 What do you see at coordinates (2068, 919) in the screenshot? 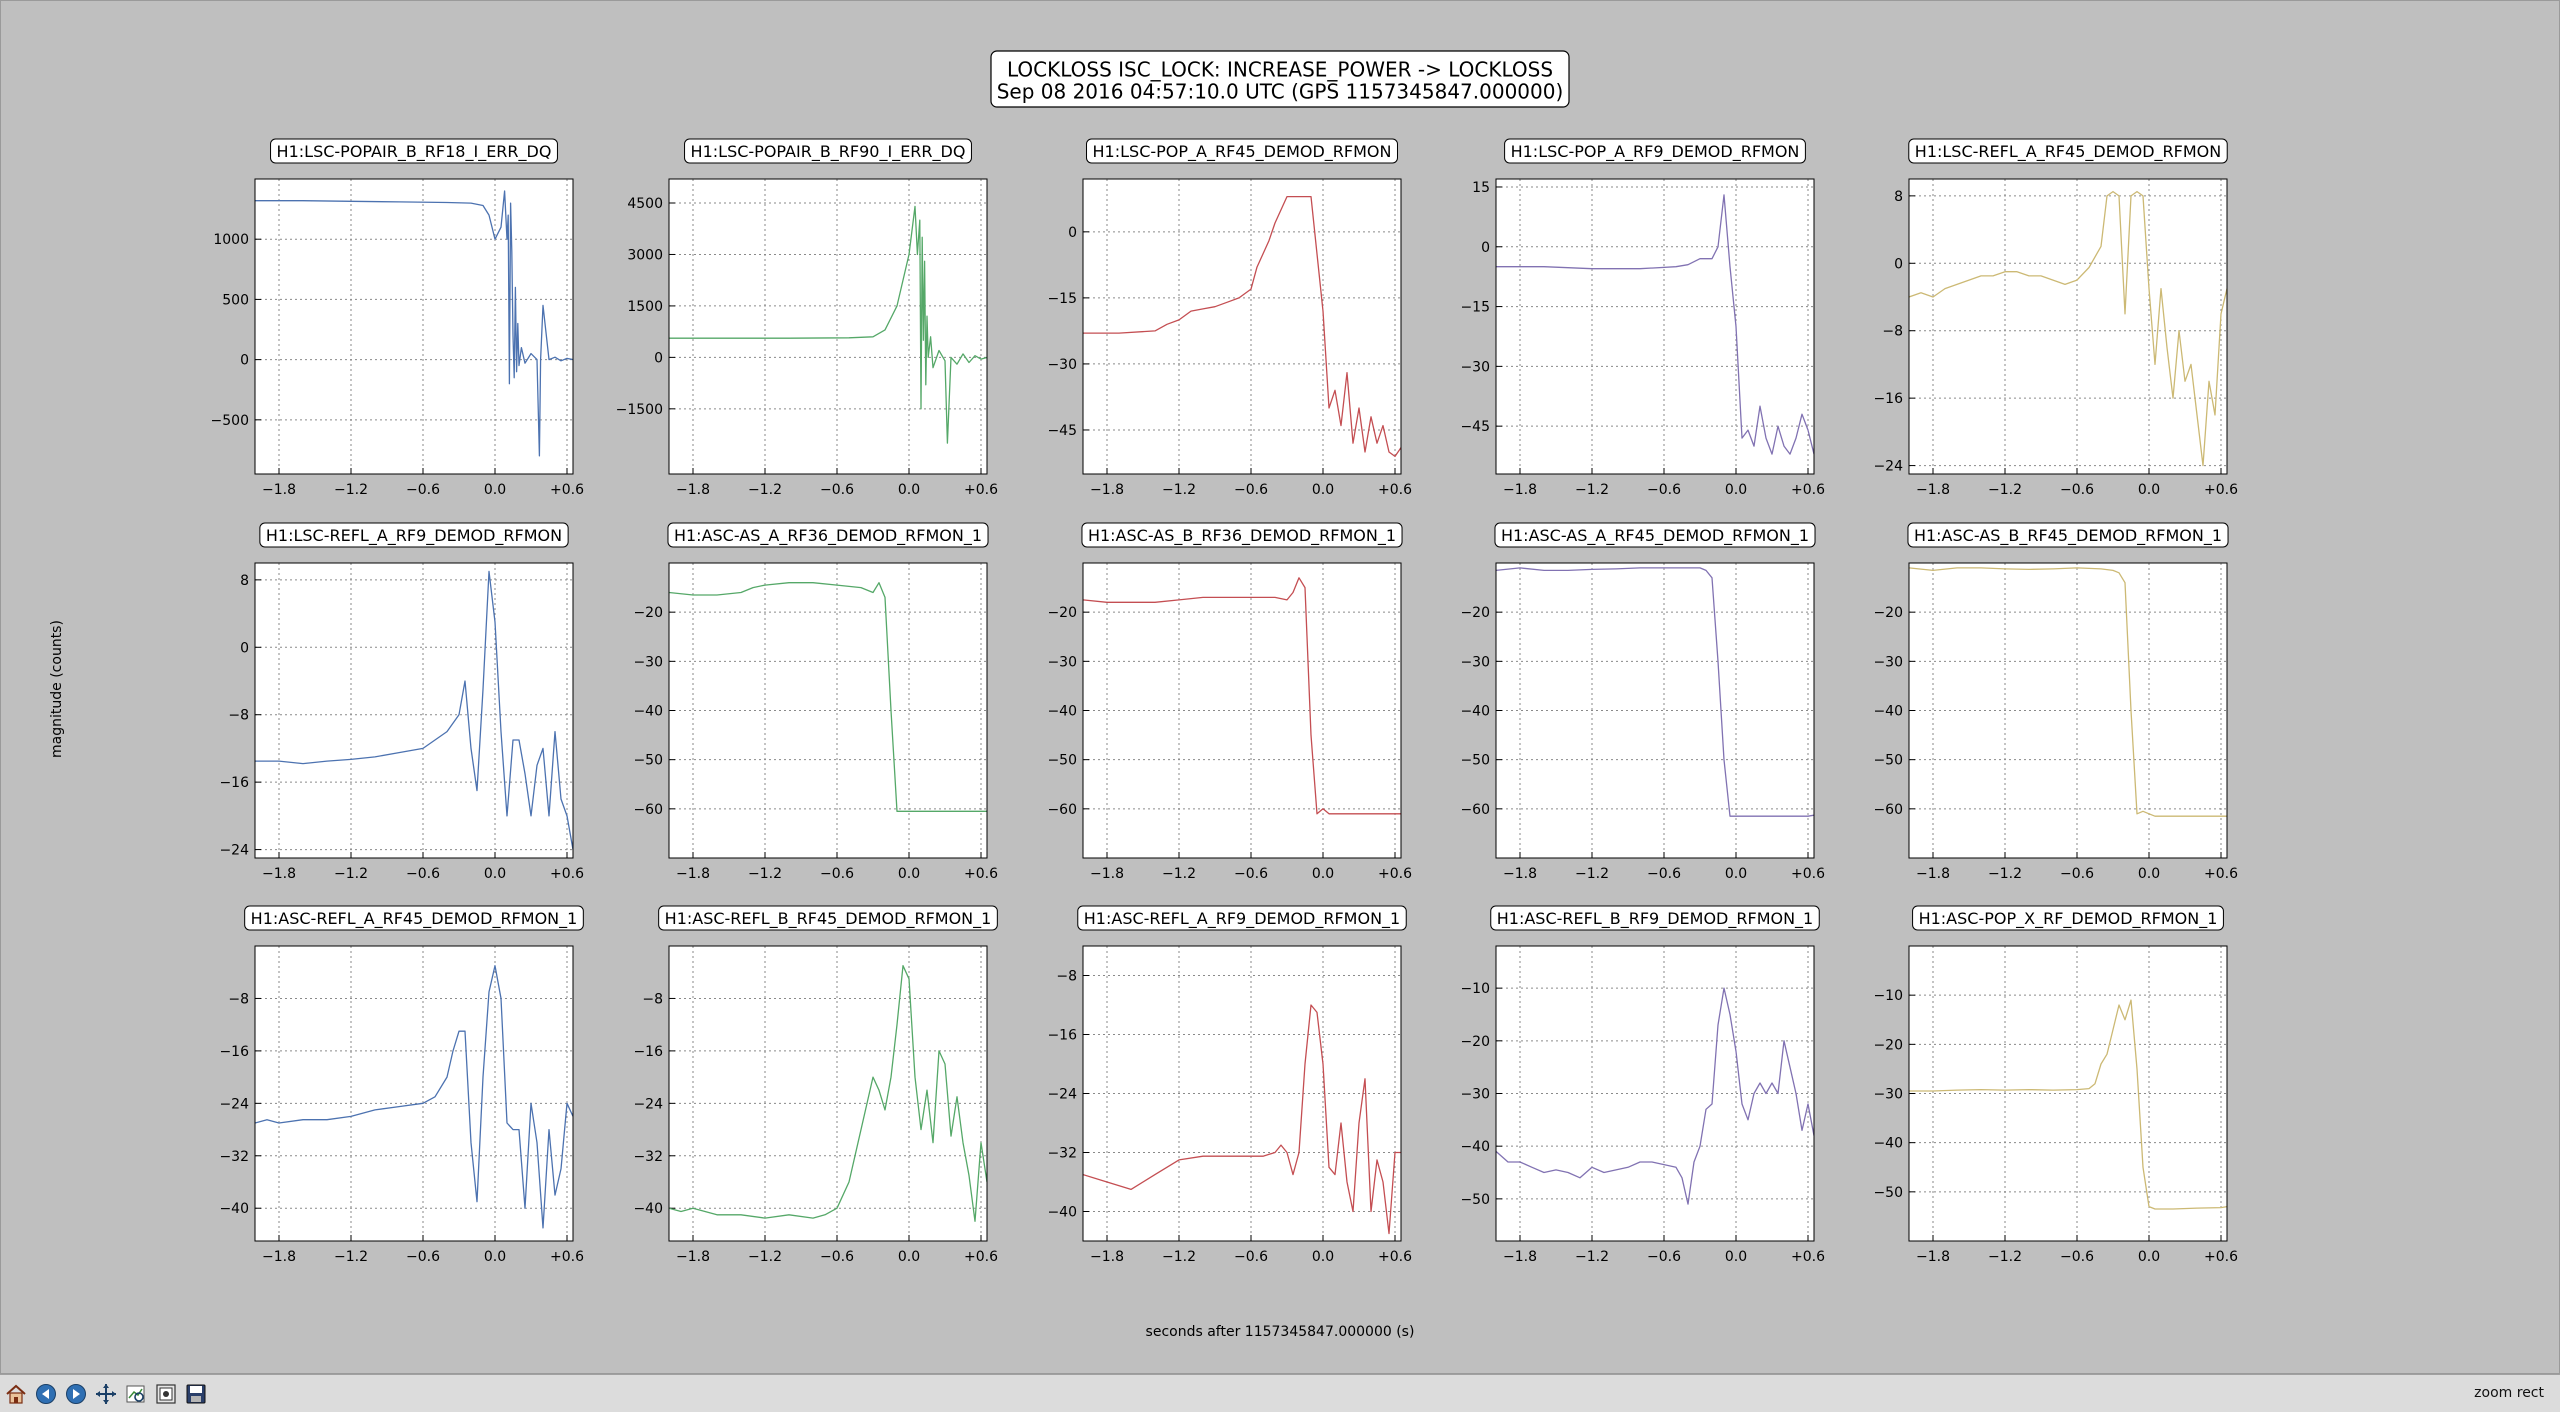
I see `subplot-title-text: H1:ASC-POP_X_RF_DEMOD_RFMON_1` at bounding box center [2068, 919].